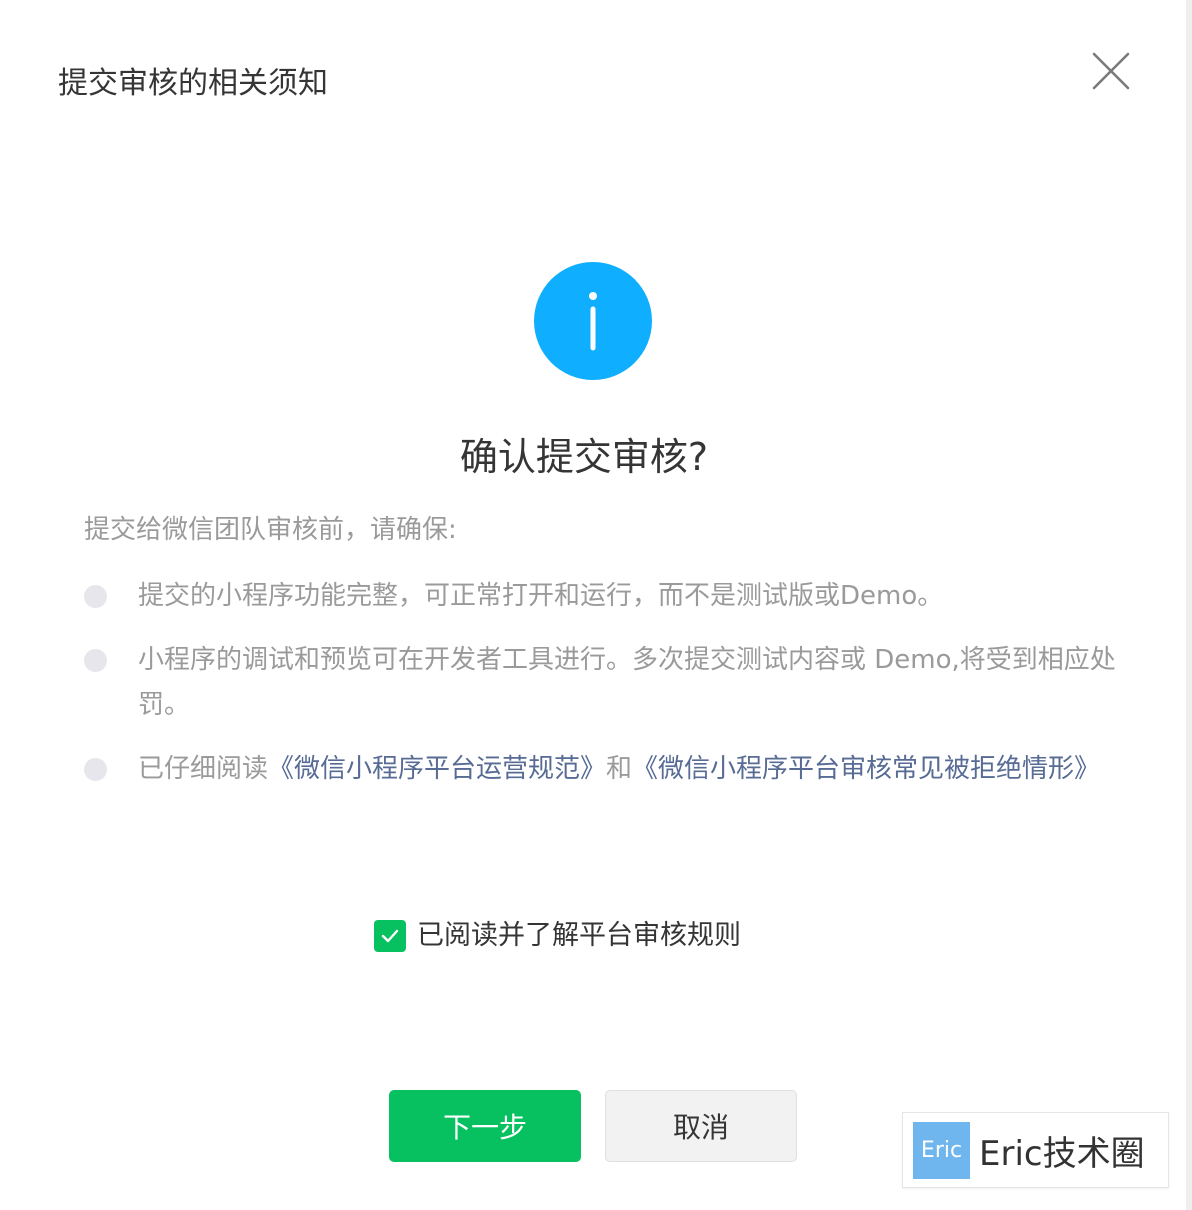 The height and width of the screenshot is (1210, 1192). Describe the element at coordinates (701, 1126) in the screenshot. I see `cancel-button: 取消` at that location.